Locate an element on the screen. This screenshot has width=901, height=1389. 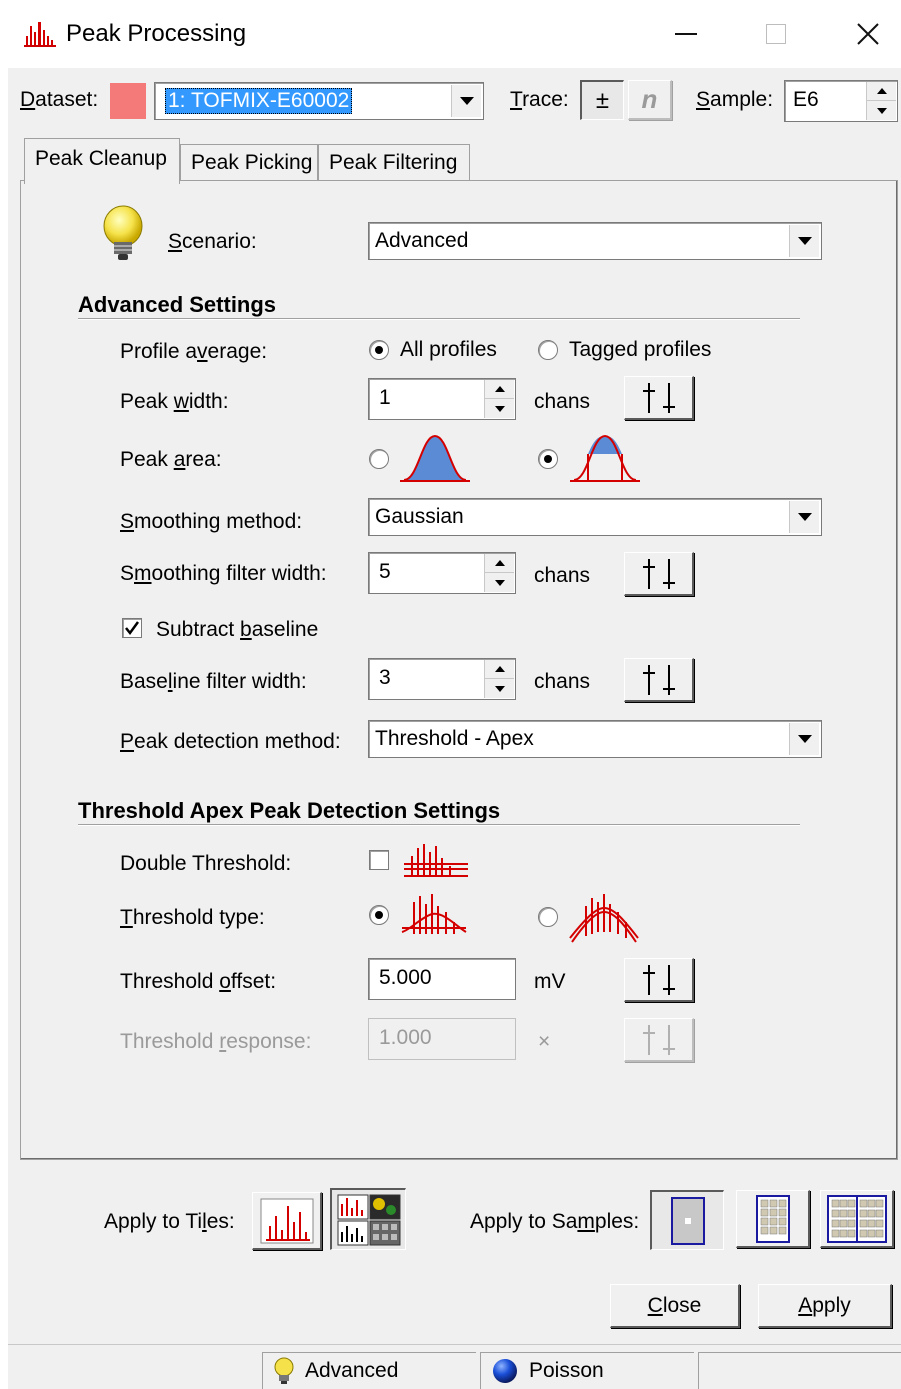
tab-peak-picking: Peak Picking is located at coordinates (249, 162).